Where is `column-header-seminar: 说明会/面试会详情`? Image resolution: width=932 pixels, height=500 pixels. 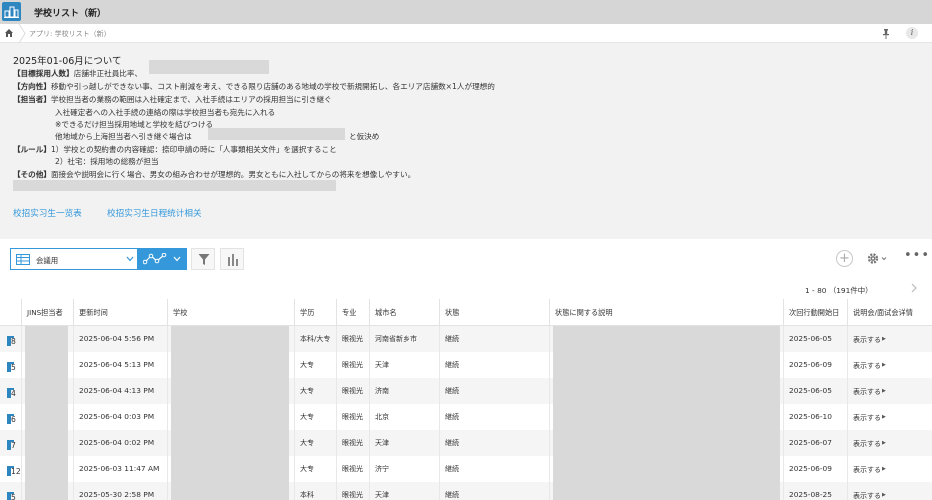 column-header-seminar: 说明会/面试会详情 is located at coordinates (889, 312).